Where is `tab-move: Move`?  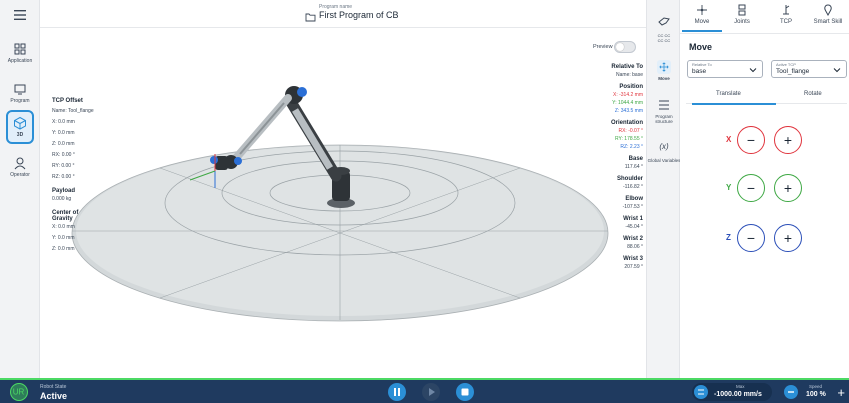 tab-move: Move is located at coordinates (702, 18).